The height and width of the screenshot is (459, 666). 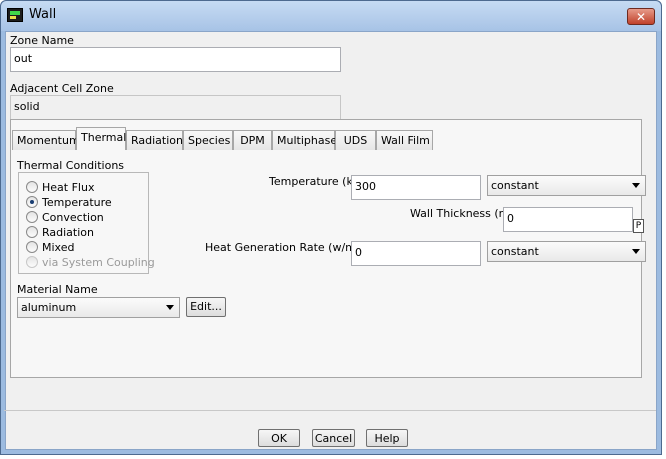 I want to click on ok-button: OK, so click(x=279, y=438).